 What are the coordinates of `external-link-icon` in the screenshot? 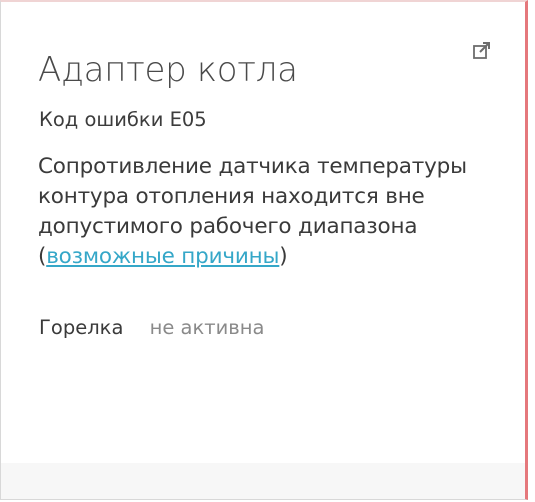 It's located at (482, 51).